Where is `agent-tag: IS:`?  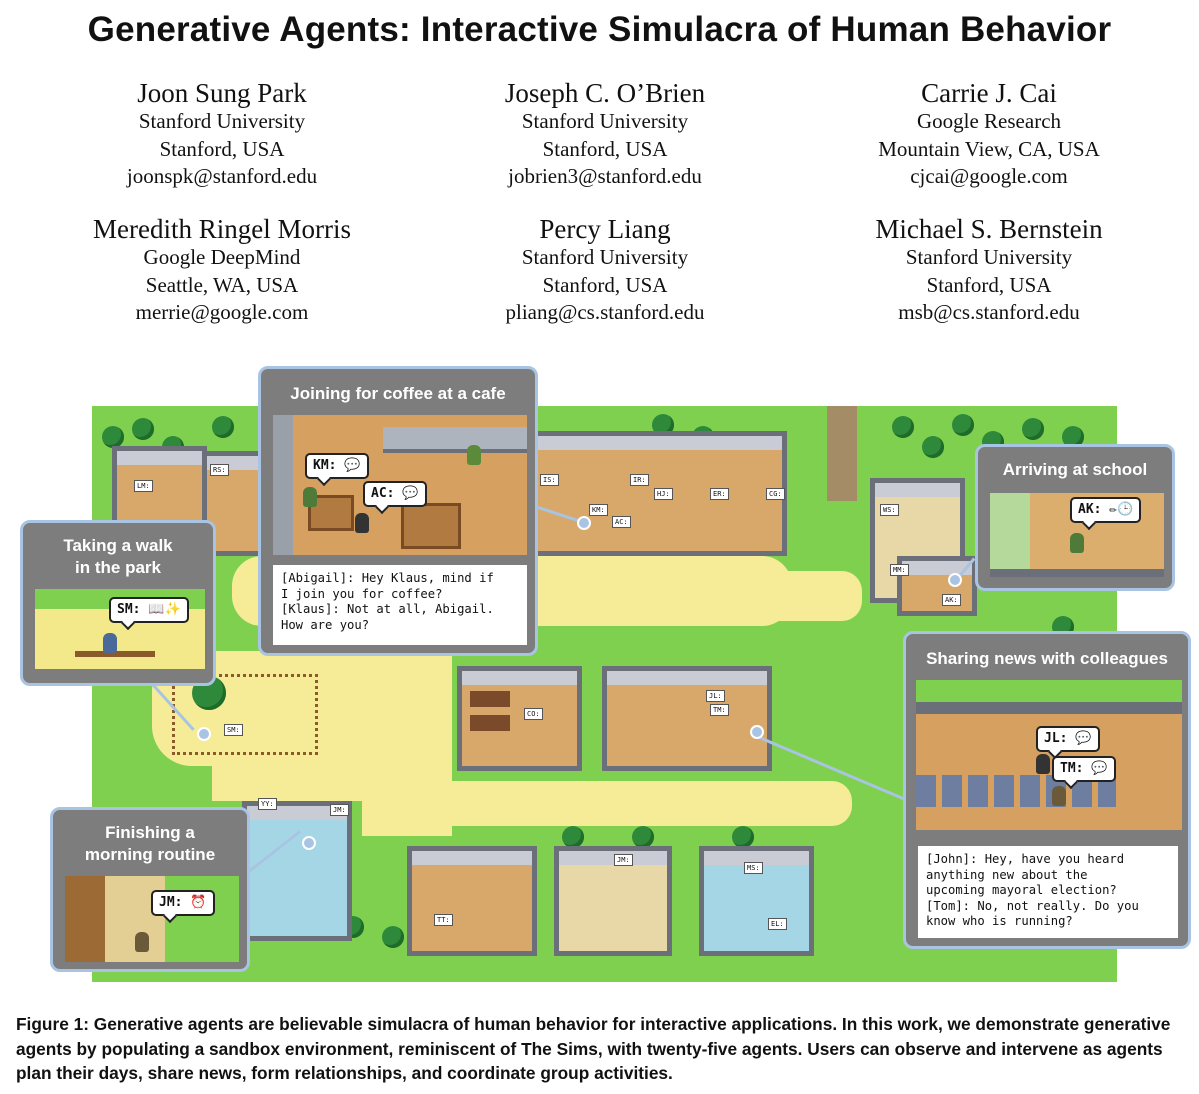 agent-tag: IS: is located at coordinates (549, 480).